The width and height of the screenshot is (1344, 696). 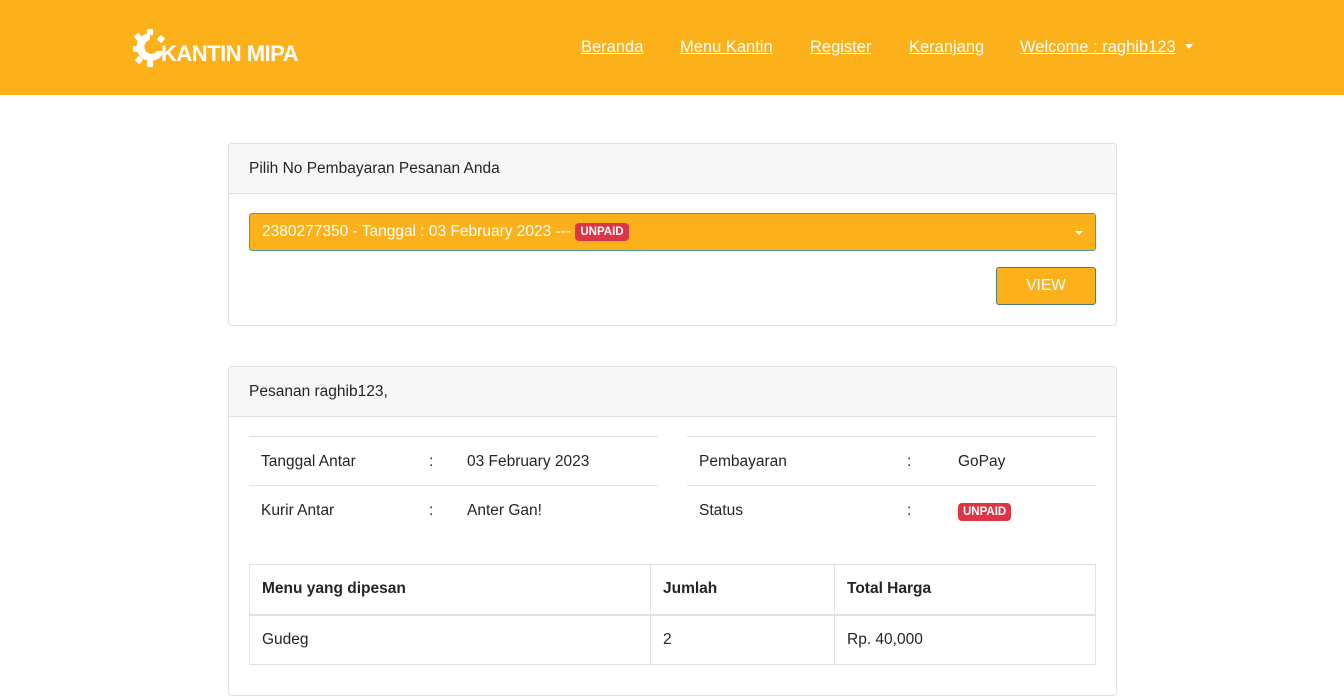 What do you see at coordinates (308, 461) in the screenshot?
I see `info-label: Tanggal Antar` at bounding box center [308, 461].